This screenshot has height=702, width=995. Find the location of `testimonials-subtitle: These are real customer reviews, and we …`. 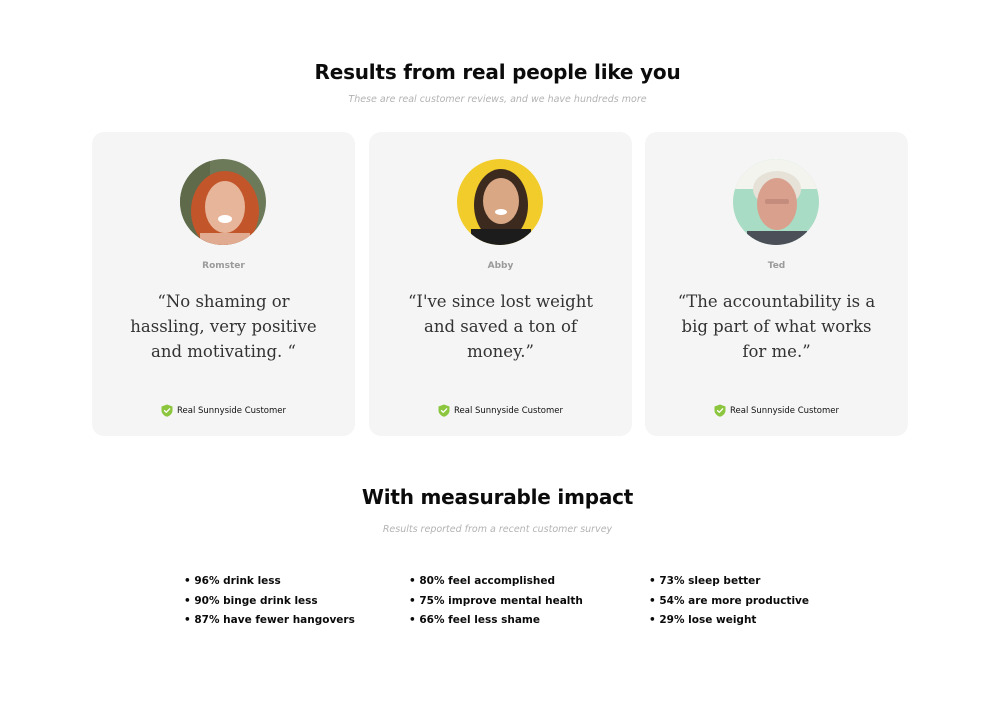

testimonials-subtitle: These are real customer reviews, and we … is located at coordinates (497, 99).